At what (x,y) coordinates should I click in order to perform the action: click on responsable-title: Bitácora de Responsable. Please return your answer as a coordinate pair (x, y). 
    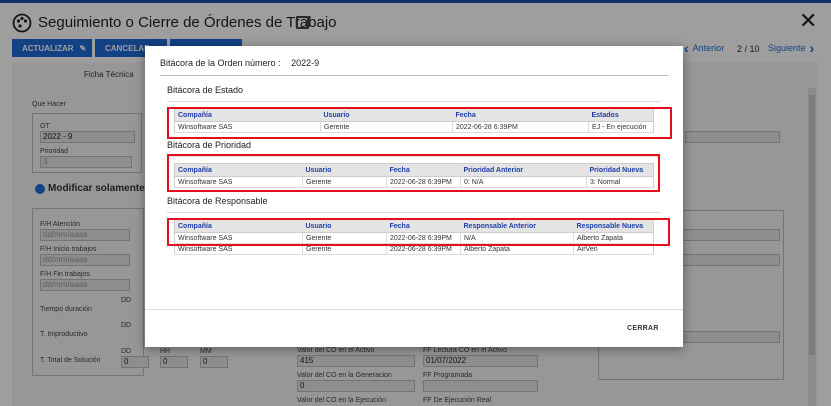
    Looking at the image, I should click on (217, 201).